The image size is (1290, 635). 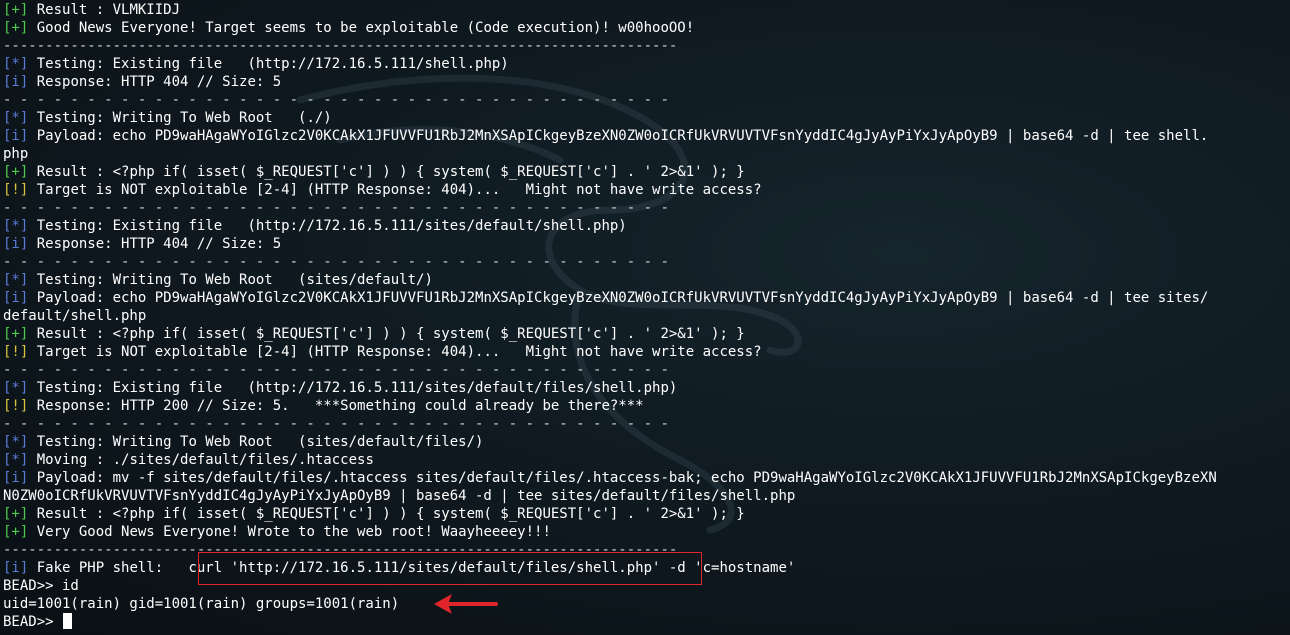 I want to click on line-text: default/shell.php, so click(x=75, y=316).